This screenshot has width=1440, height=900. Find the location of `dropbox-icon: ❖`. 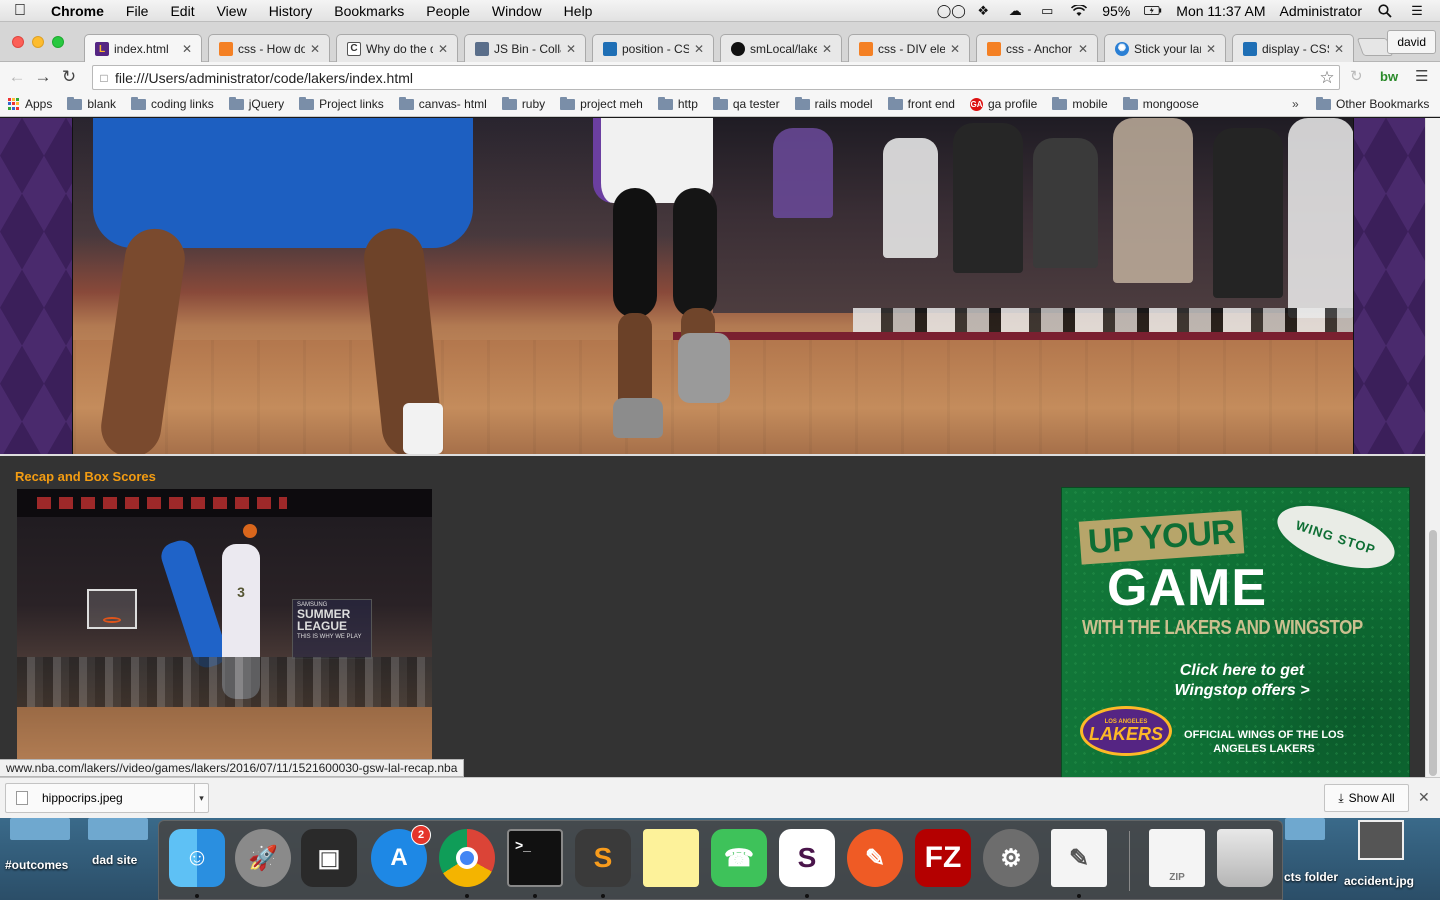

dropbox-icon: ❖ is located at coordinates (983, 10).